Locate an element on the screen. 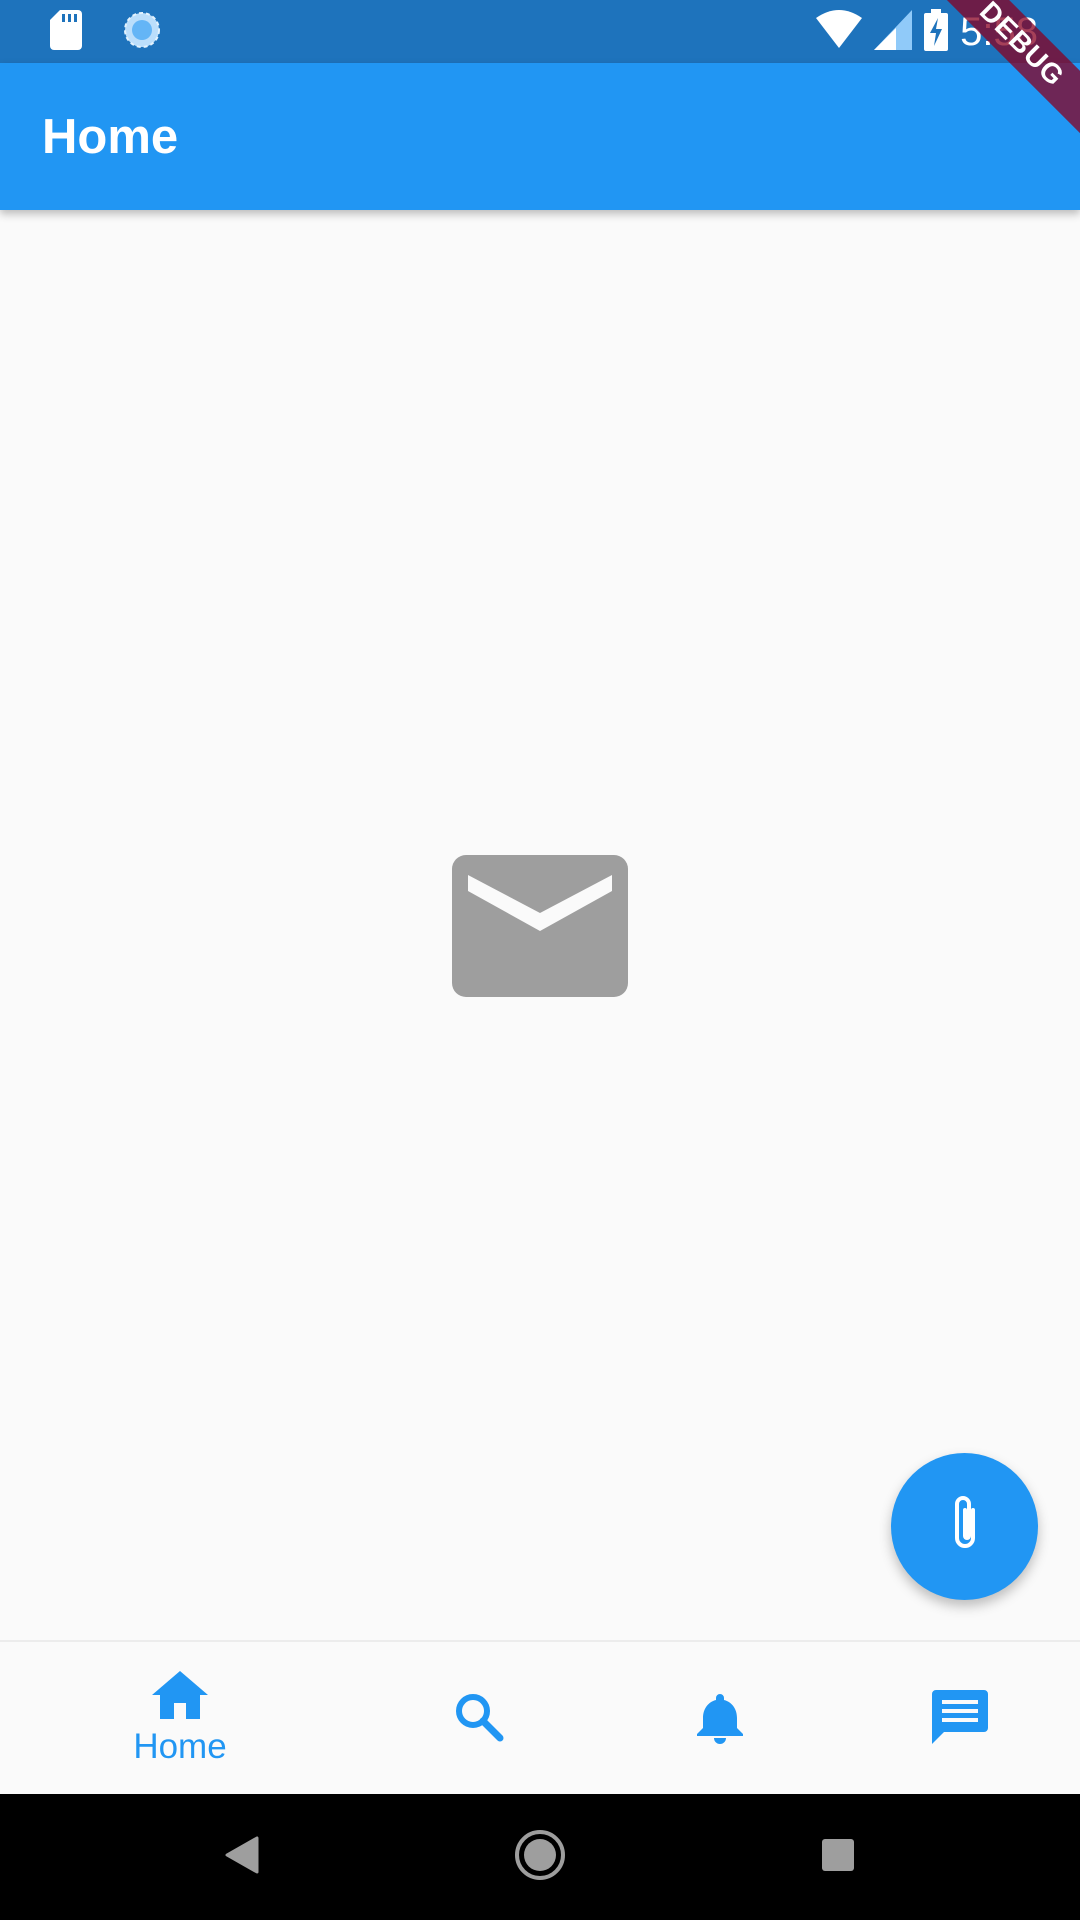  recents-icon is located at coordinates (838, 1857).